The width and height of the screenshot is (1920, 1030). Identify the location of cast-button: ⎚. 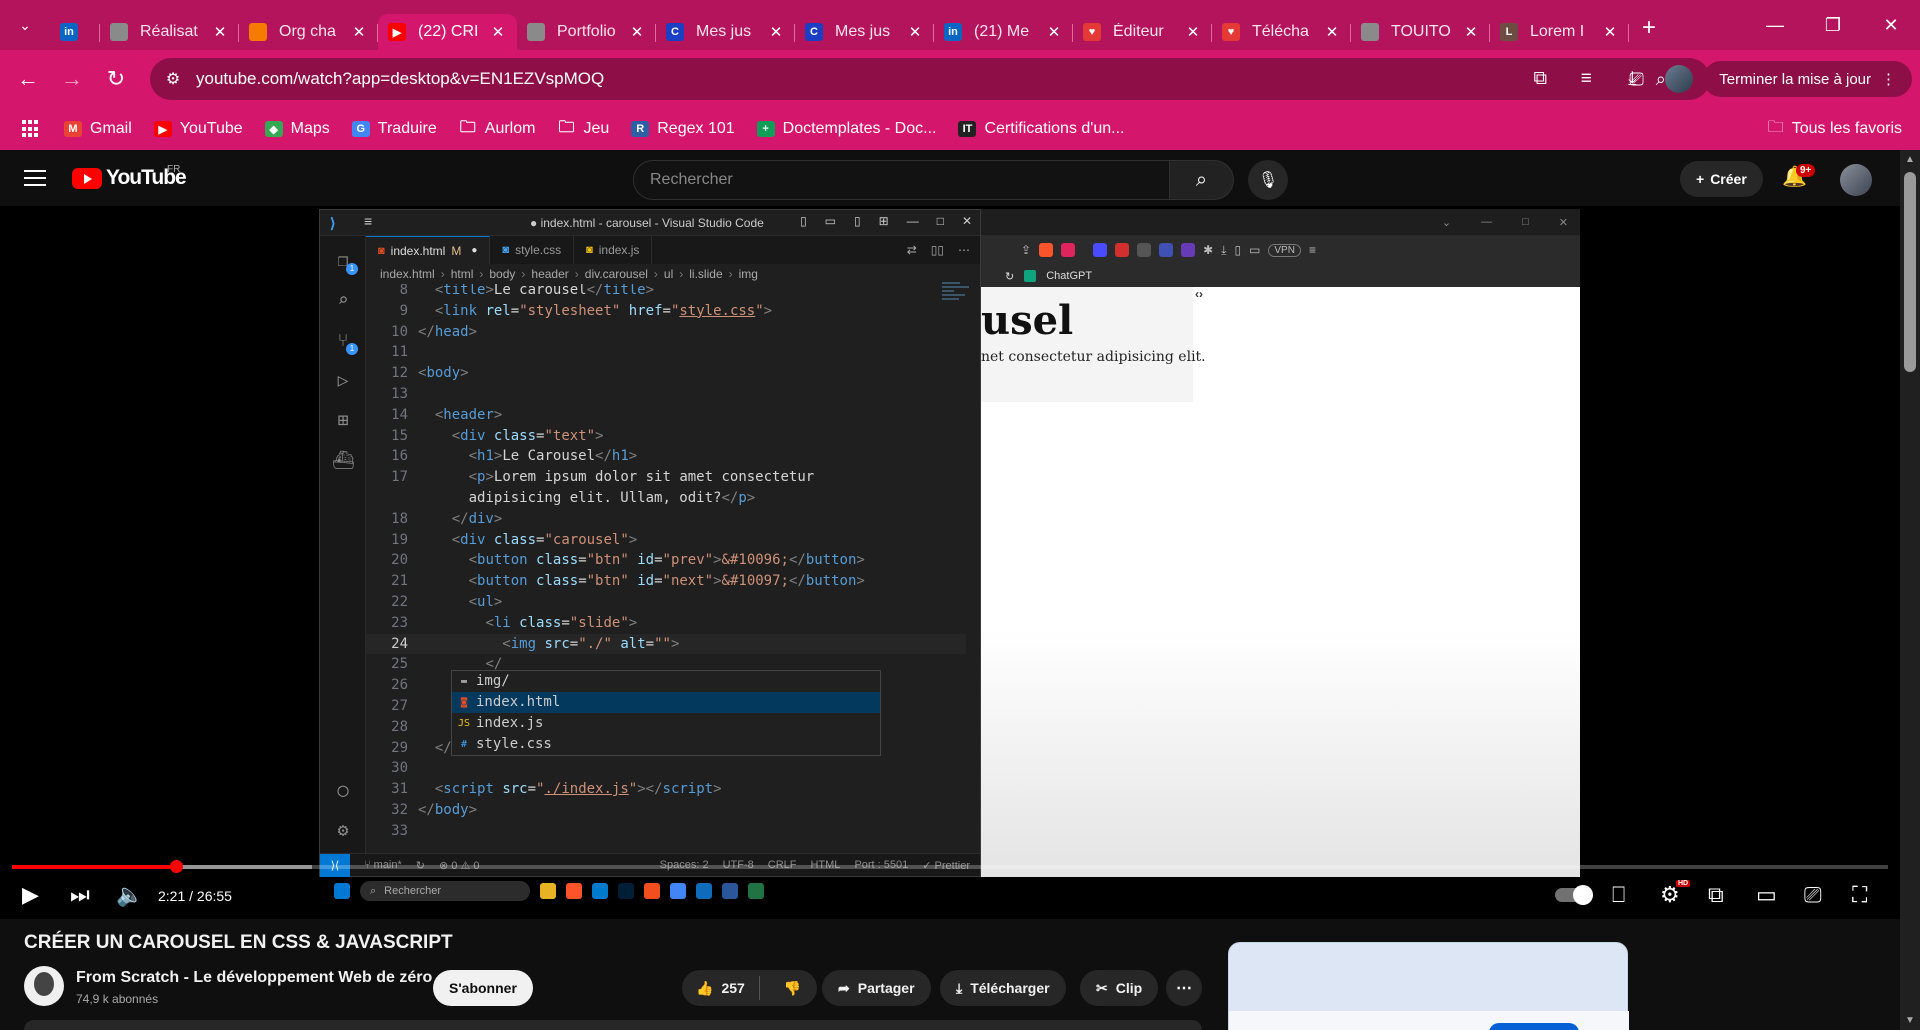
(1813, 895).